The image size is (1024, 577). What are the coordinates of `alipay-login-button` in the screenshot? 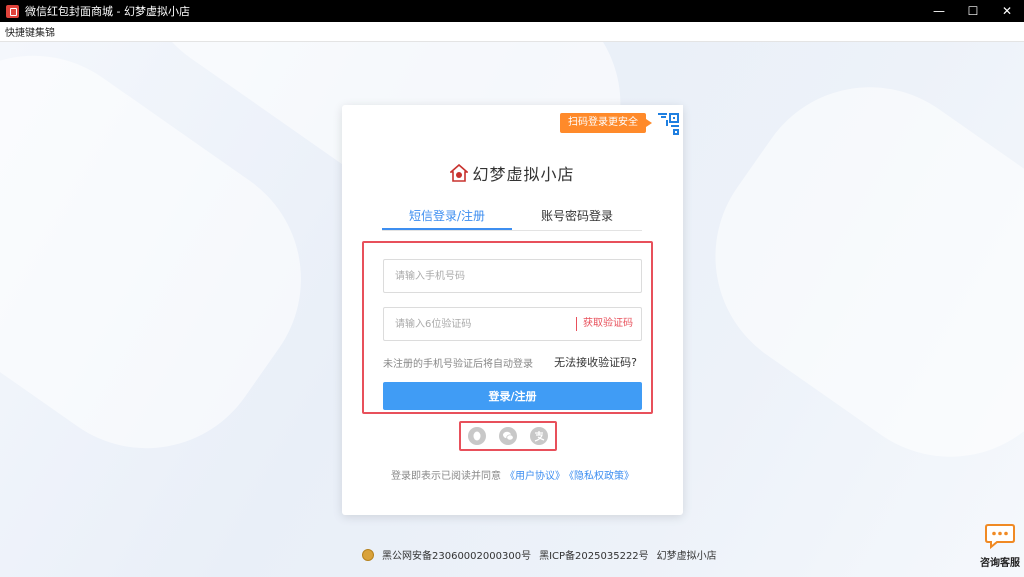 It's located at (539, 436).